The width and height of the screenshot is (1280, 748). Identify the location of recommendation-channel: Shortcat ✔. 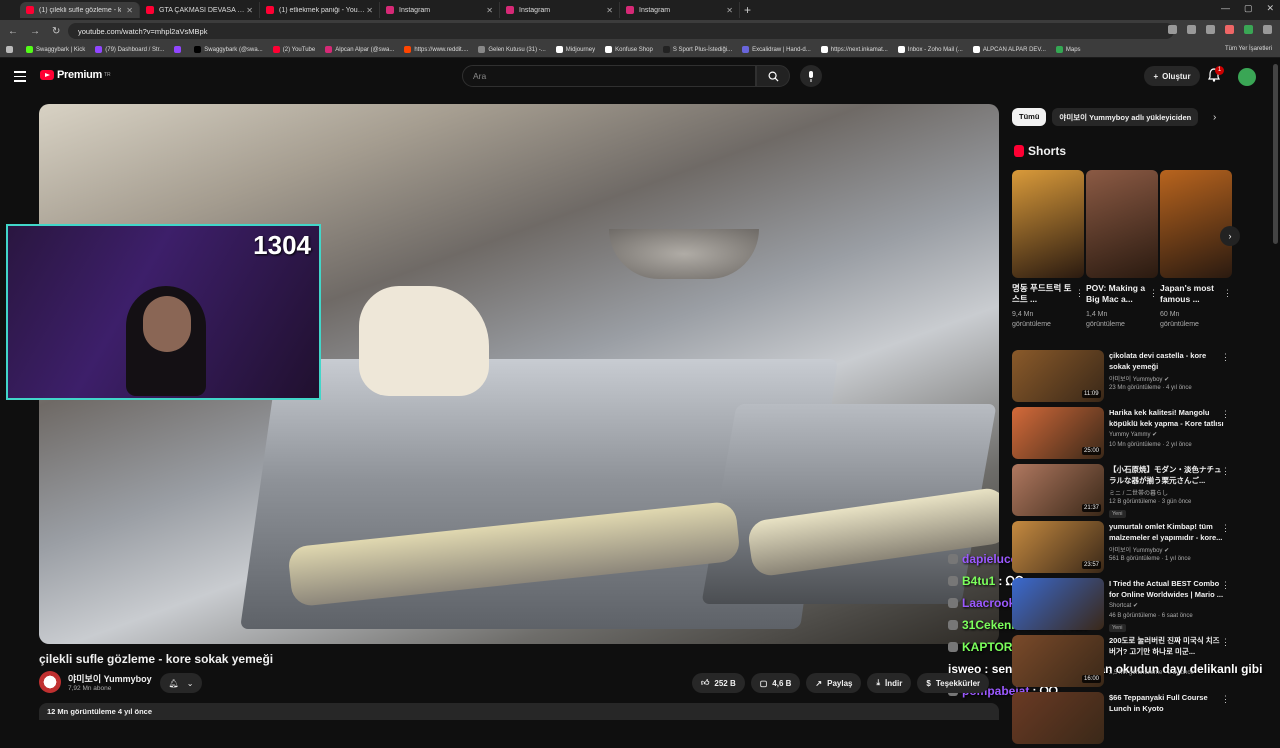
(1124, 606).